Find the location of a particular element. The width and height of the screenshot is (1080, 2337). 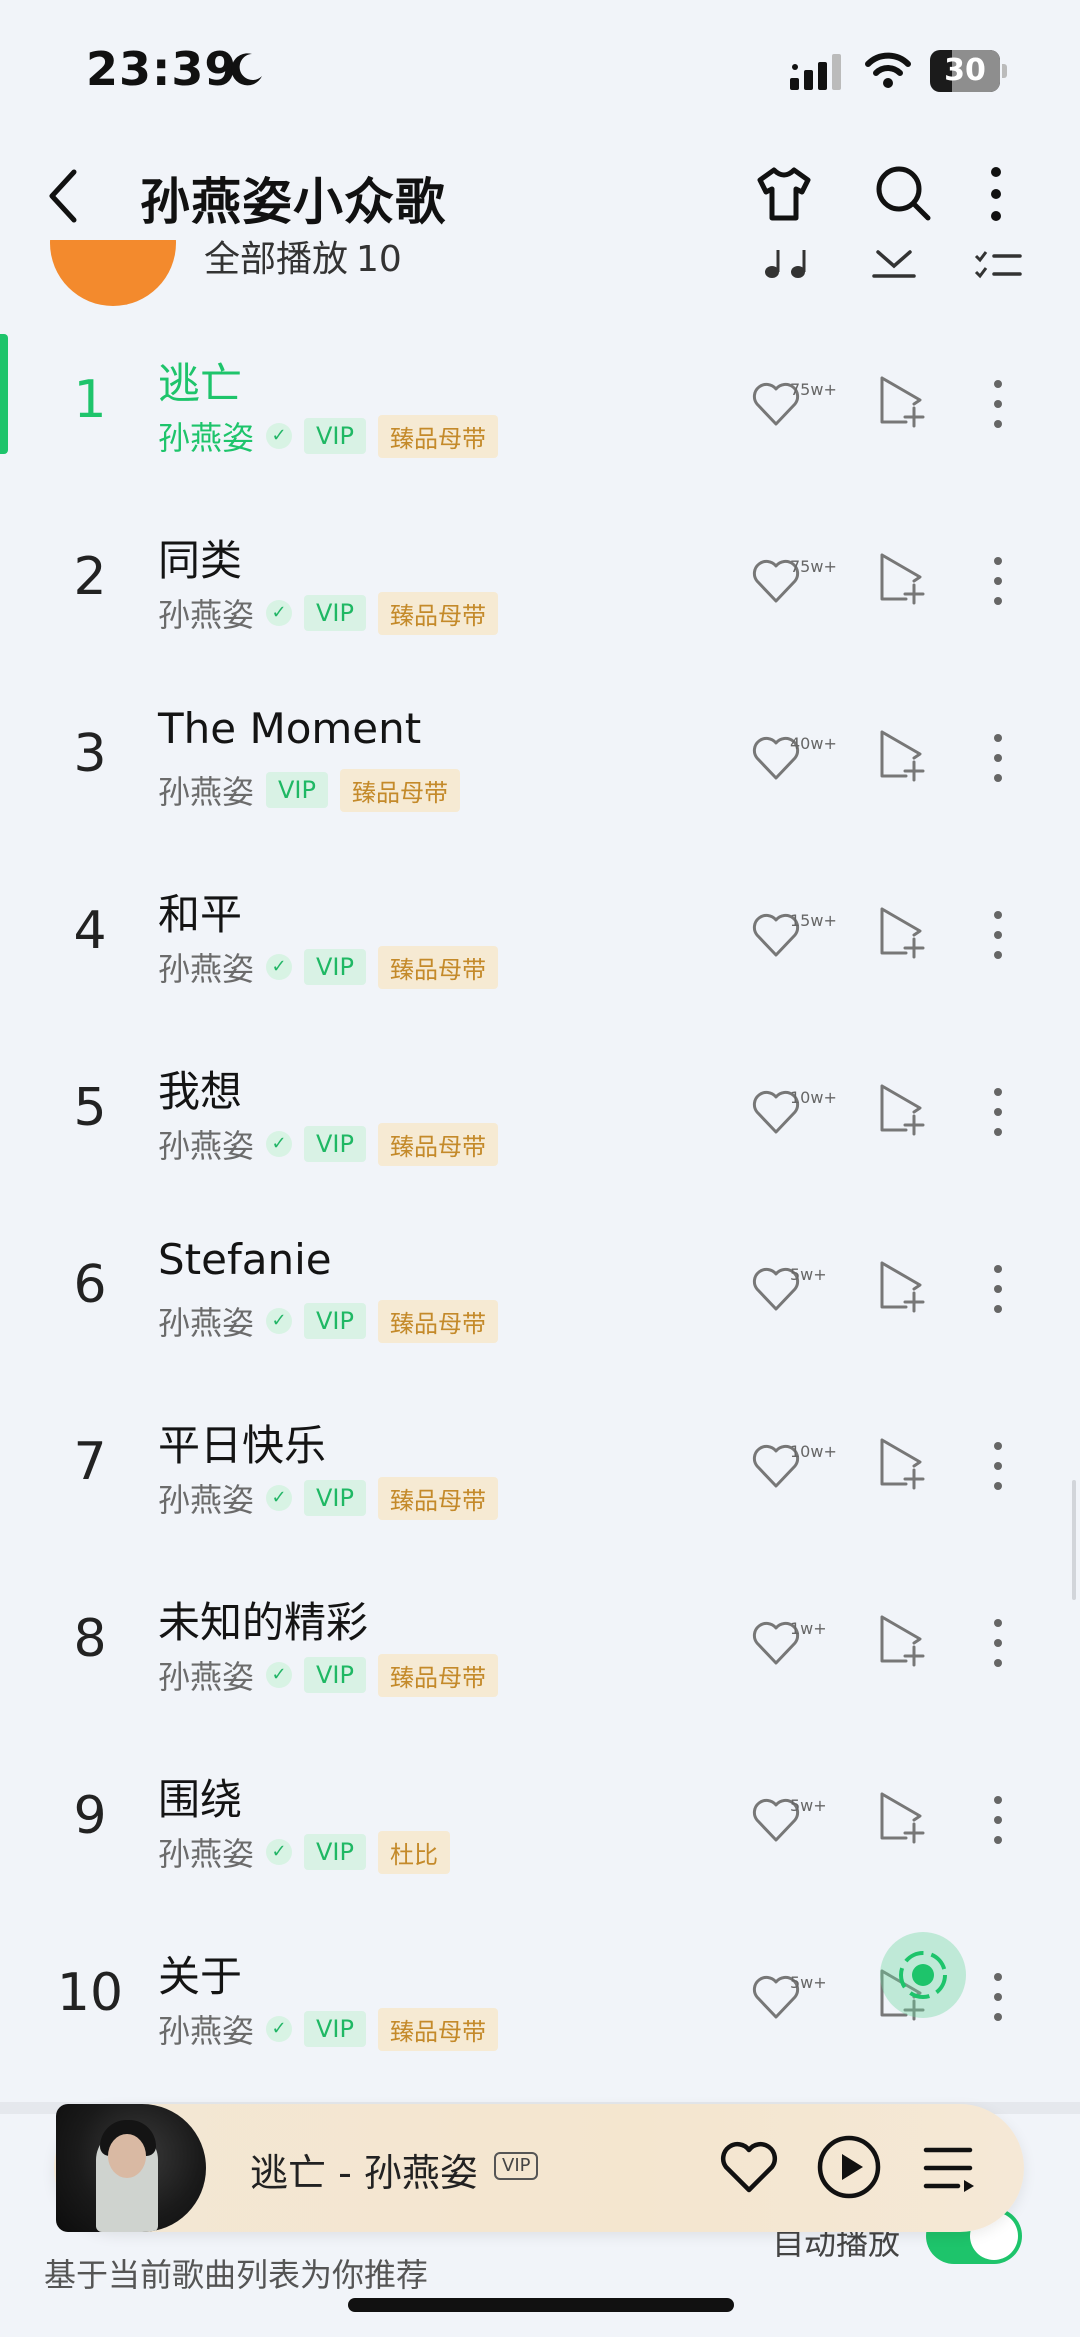

mini-player: 逃亡 - 孙燕姿 VIP is located at coordinates (539, 2168).